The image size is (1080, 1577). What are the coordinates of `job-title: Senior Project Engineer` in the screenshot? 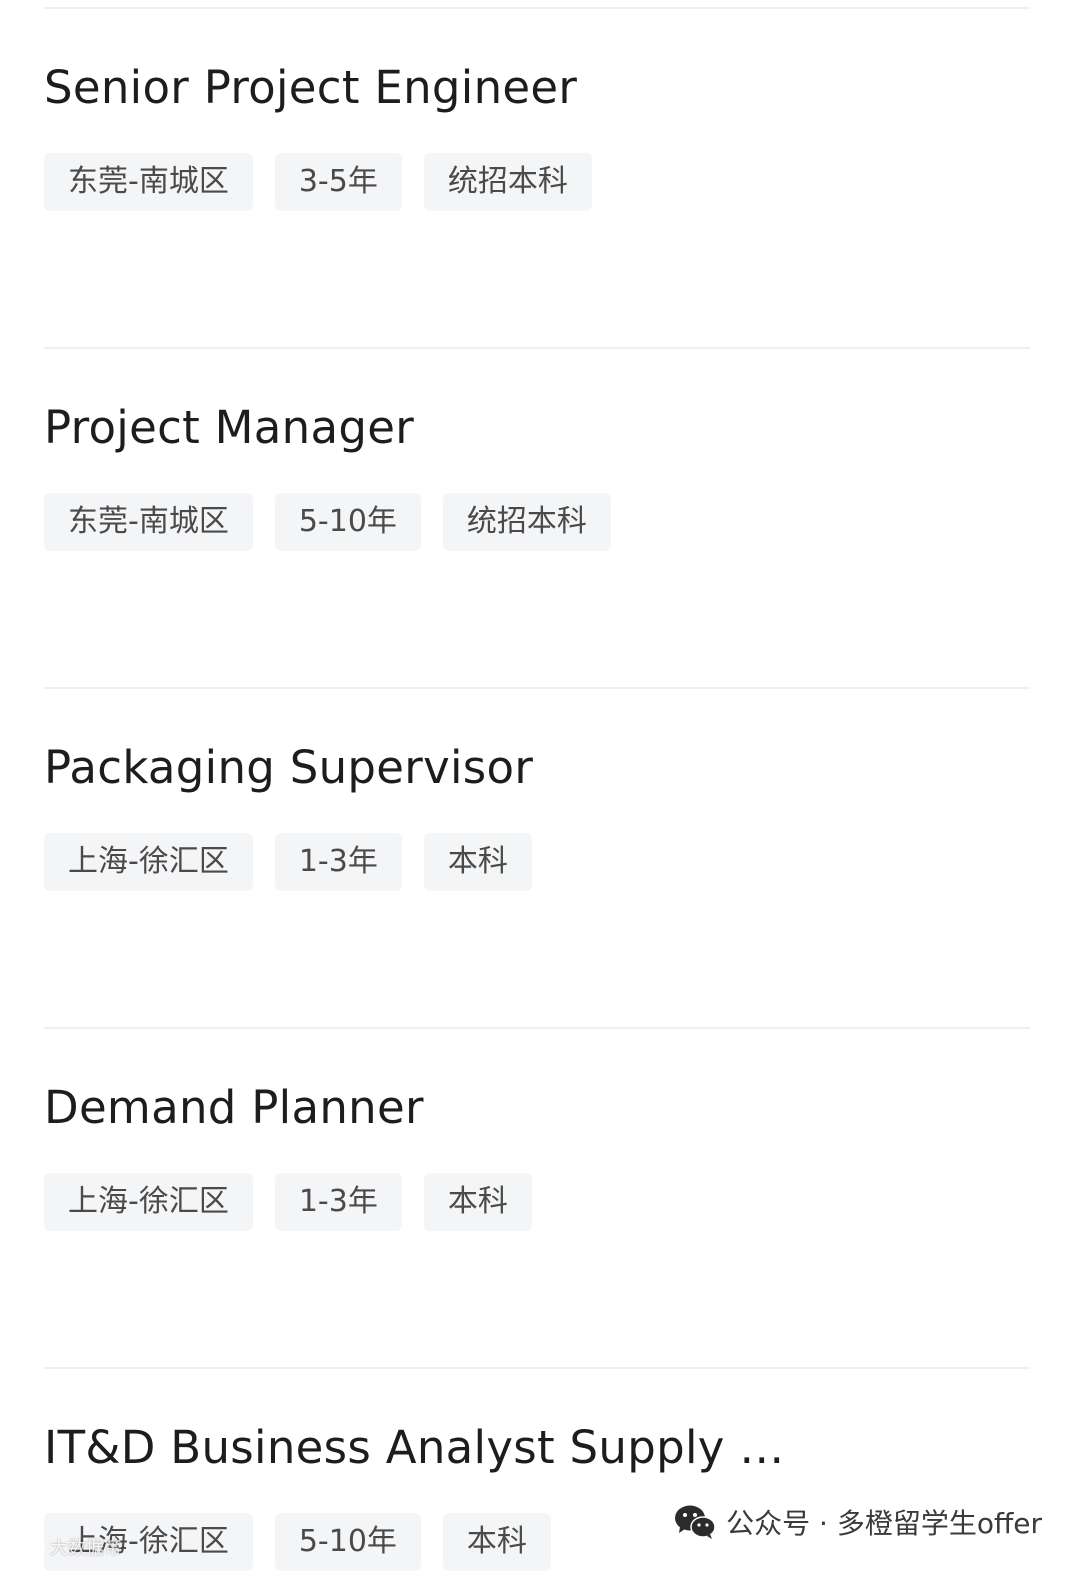 It's located at (539, 88).